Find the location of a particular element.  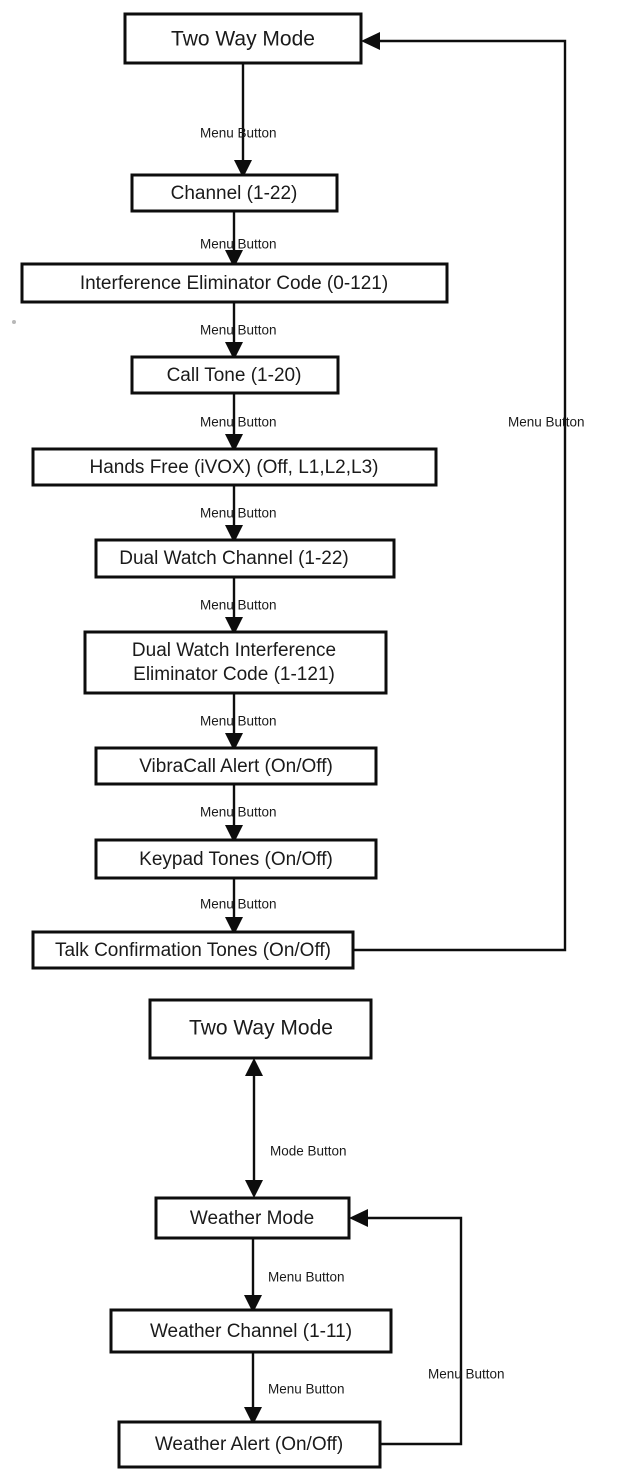

node-call-tone: Call Tone (1-20) is located at coordinates (235, 375).